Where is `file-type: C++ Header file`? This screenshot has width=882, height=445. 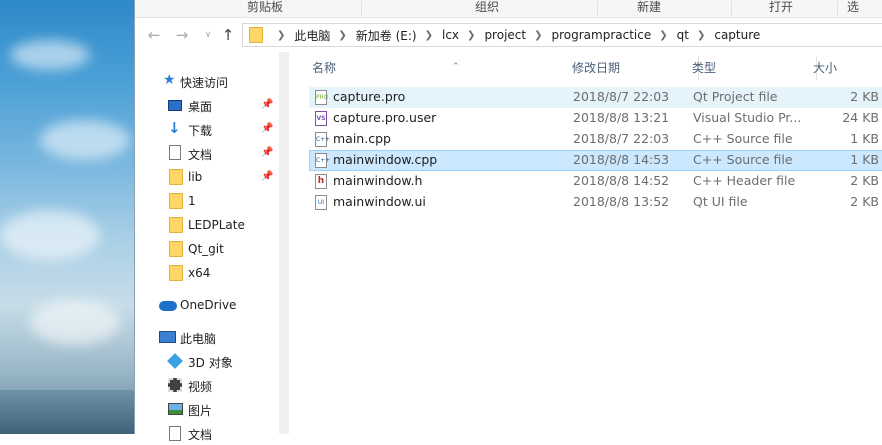 file-type: C++ Header file is located at coordinates (744, 180).